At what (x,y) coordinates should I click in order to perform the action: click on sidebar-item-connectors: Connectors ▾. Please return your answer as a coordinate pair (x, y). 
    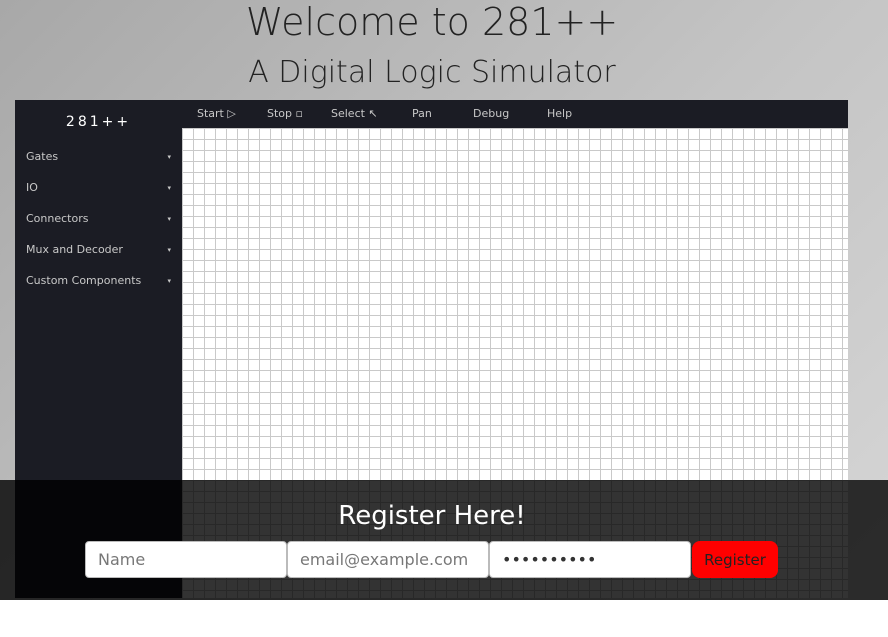
    Looking at the image, I should click on (98, 219).